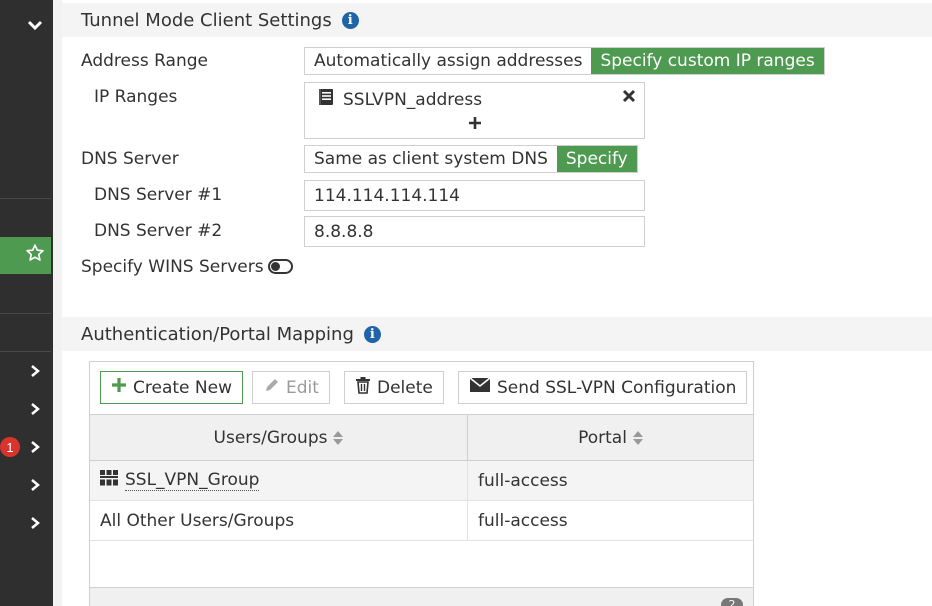 This screenshot has height=606, width=932. I want to click on edit-label: Edit, so click(302, 387).